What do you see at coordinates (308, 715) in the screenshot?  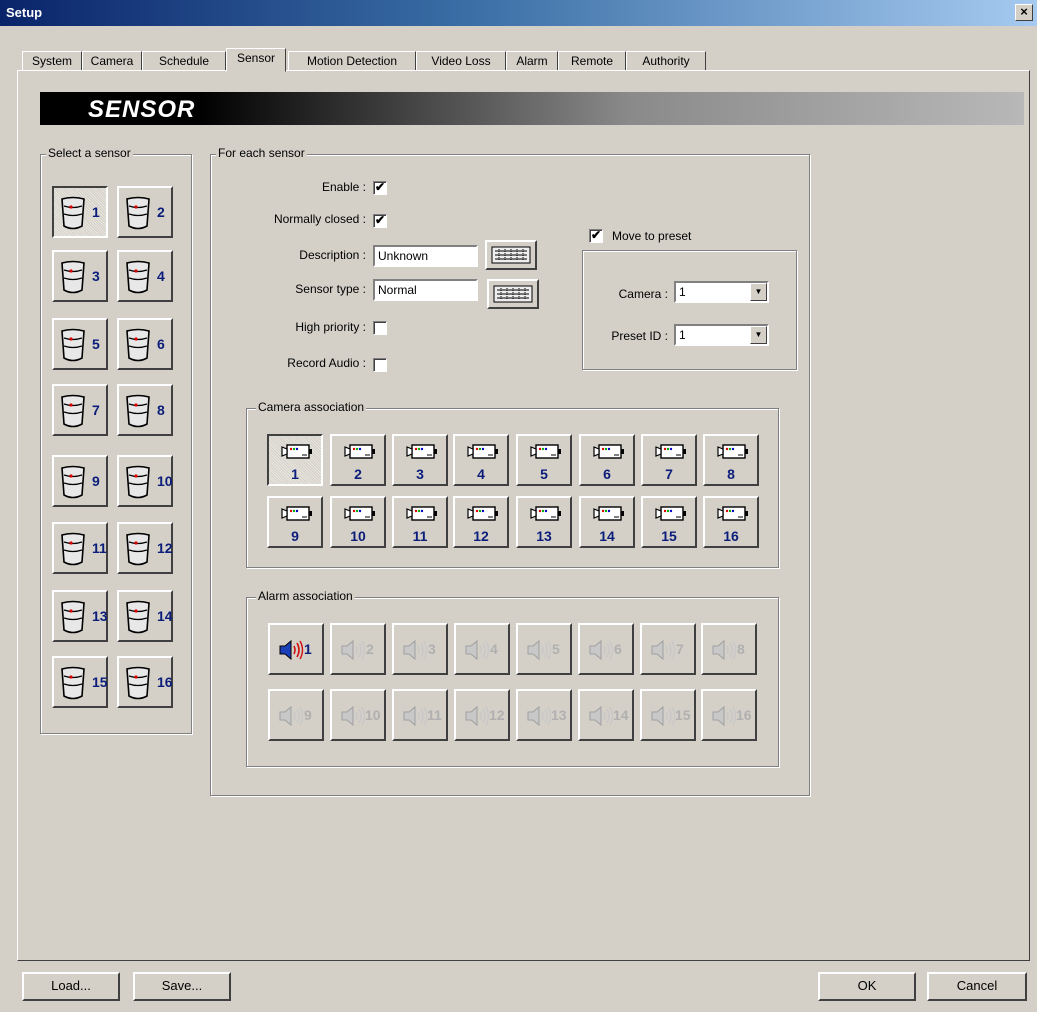 I see `alarm-number: 9` at bounding box center [308, 715].